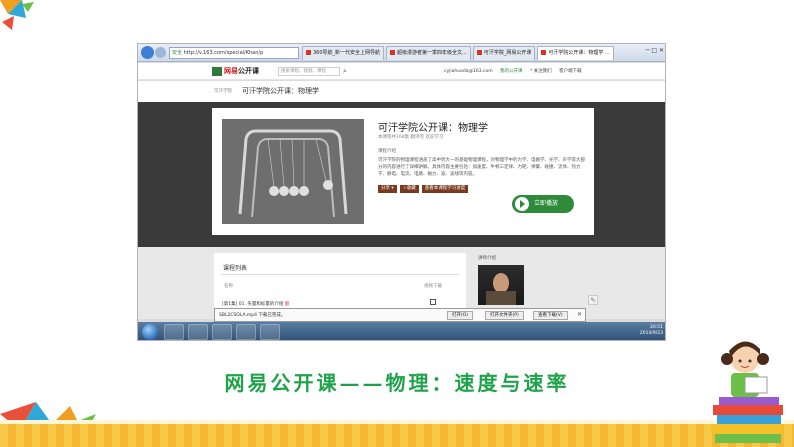  What do you see at coordinates (387, 151) in the screenshot?
I see `course-intro-label: 课程介绍` at bounding box center [387, 151].